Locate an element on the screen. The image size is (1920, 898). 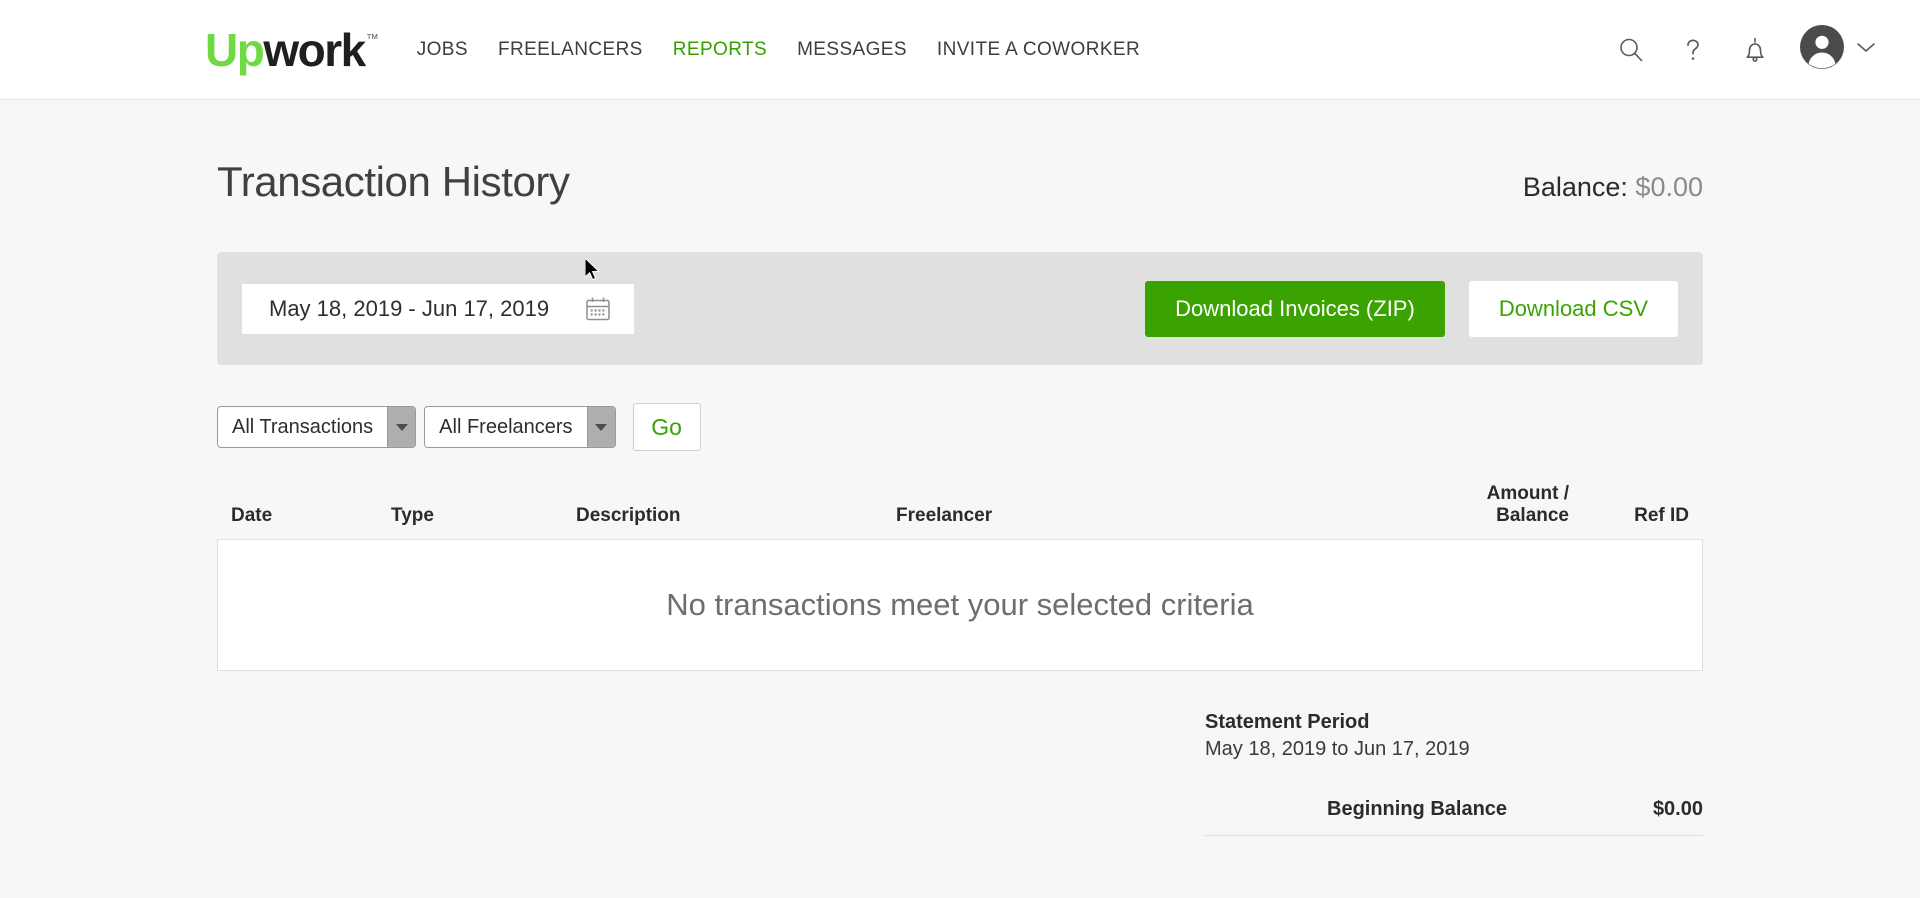
column-header-date: Date is located at coordinates (252, 516).